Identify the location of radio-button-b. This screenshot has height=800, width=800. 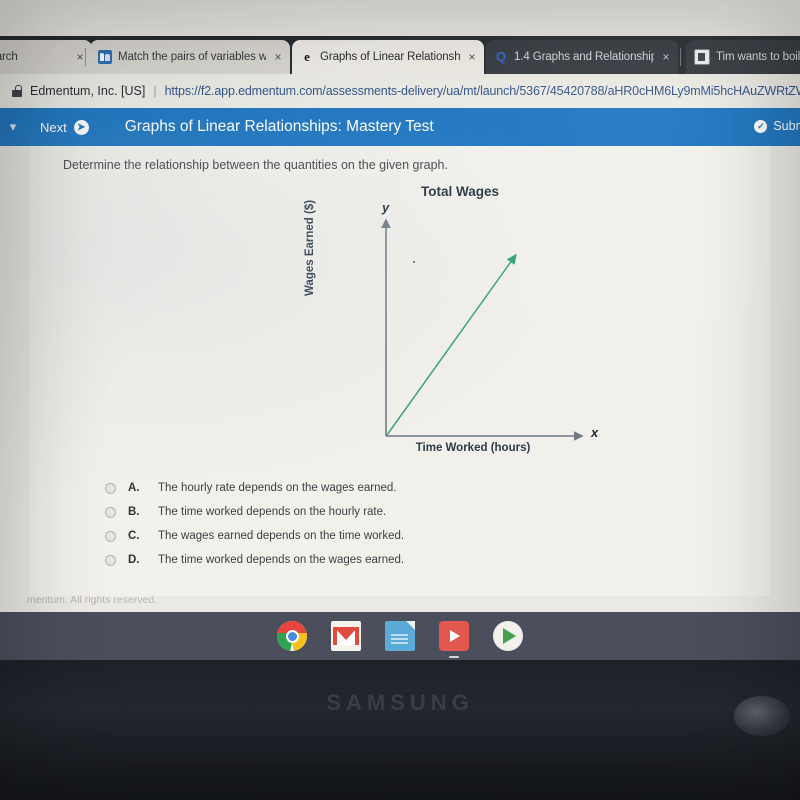
(110, 512).